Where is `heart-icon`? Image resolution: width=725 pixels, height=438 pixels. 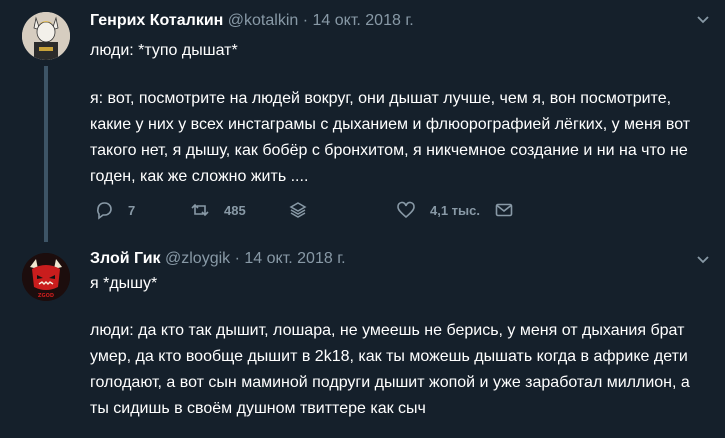
heart-icon is located at coordinates (406, 210).